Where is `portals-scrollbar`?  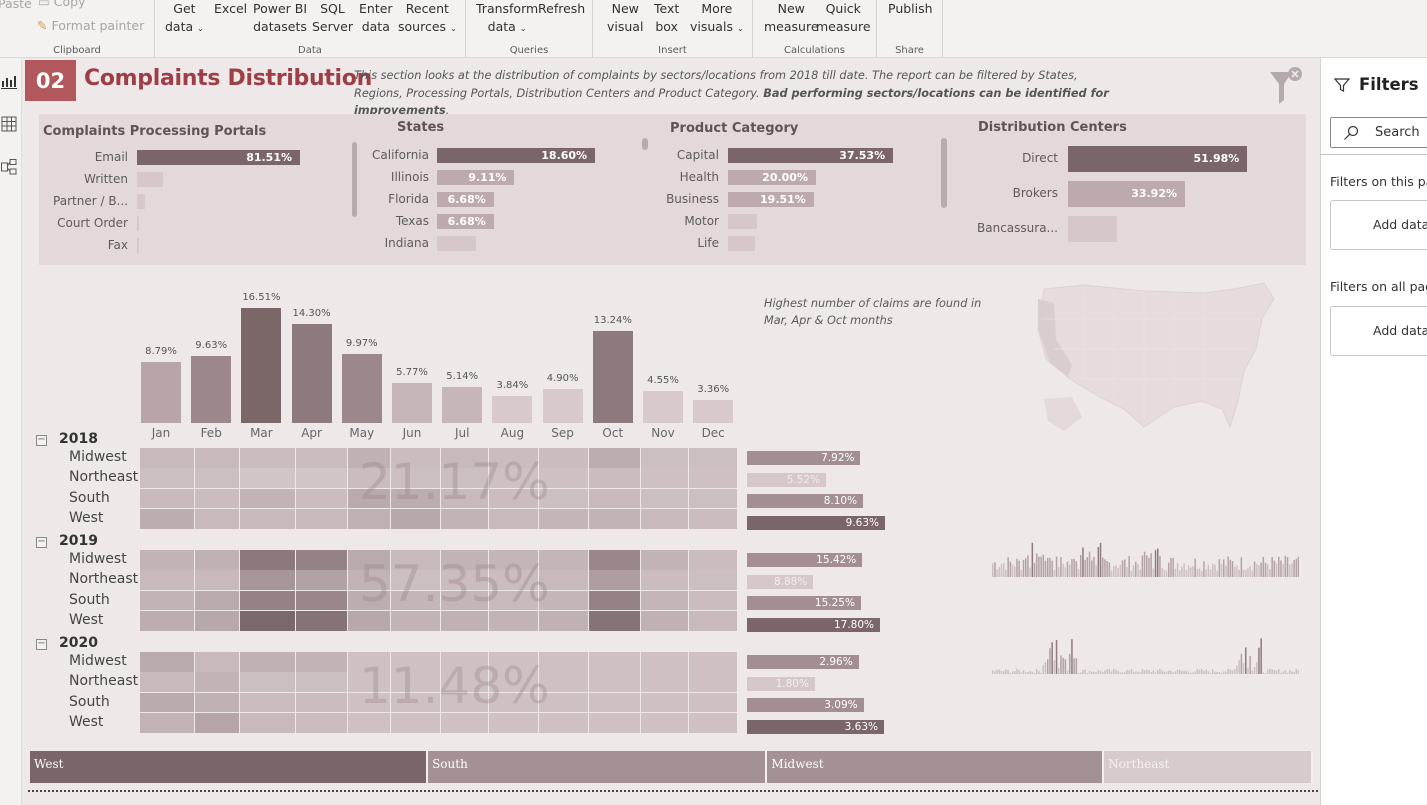 portals-scrollbar is located at coordinates (354, 179).